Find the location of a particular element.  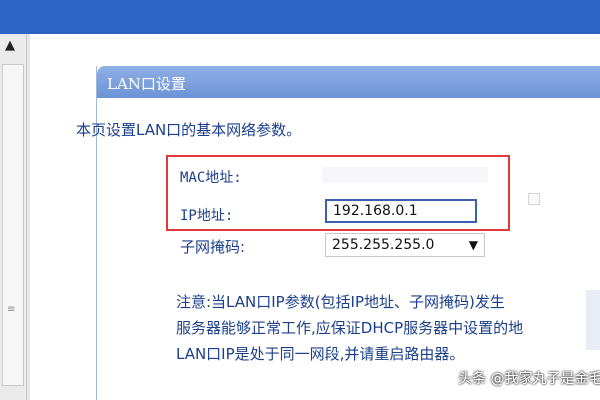

dropdown-arrow-icon: ▼ is located at coordinates (473, 245).